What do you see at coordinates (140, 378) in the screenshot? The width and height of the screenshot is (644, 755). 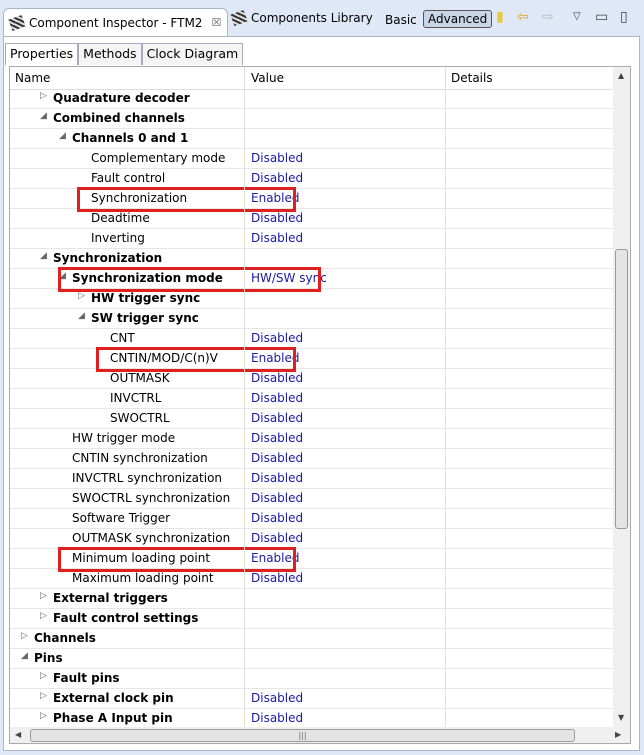 I see `property-name: OUTMASK` at bounding box center [140, 378].